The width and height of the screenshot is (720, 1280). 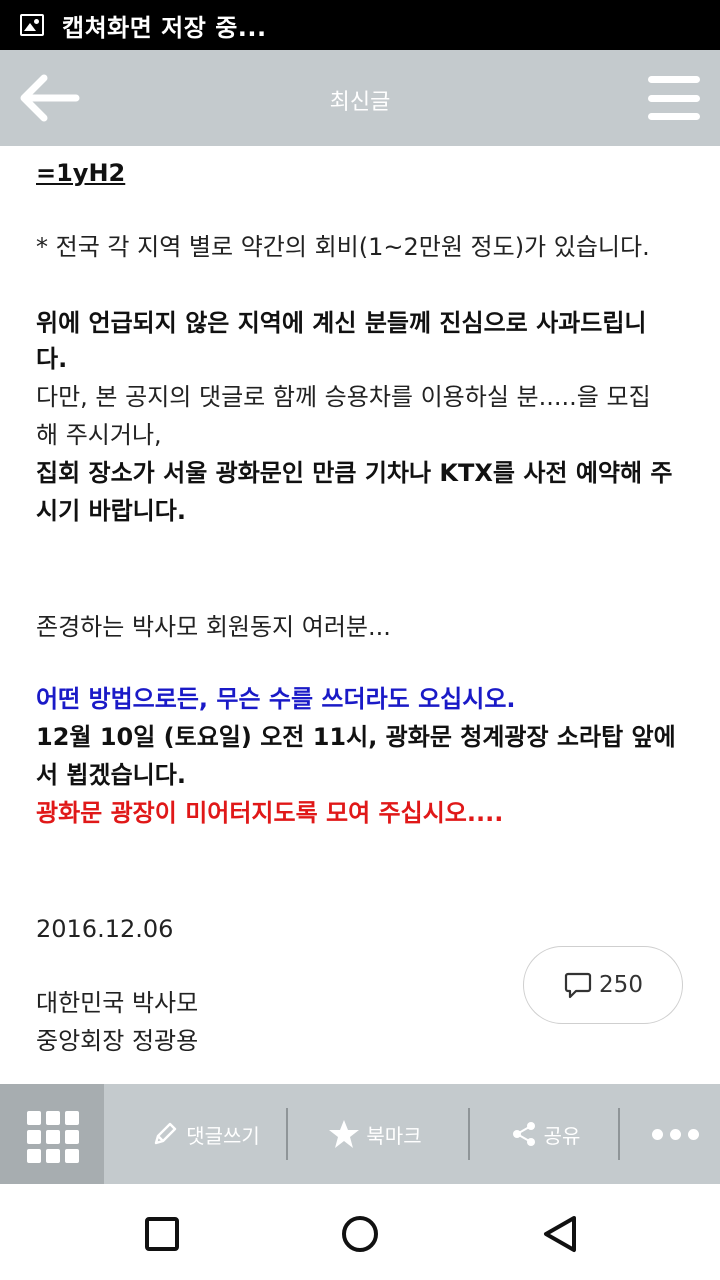 What do you see at coordinates (341, 323) in the screenshot?
I see `apology-line-1: 위에 언급되지 않은 지역에 계신 분들께 진심으로 사과드립니` at bounding box center [341, 323].